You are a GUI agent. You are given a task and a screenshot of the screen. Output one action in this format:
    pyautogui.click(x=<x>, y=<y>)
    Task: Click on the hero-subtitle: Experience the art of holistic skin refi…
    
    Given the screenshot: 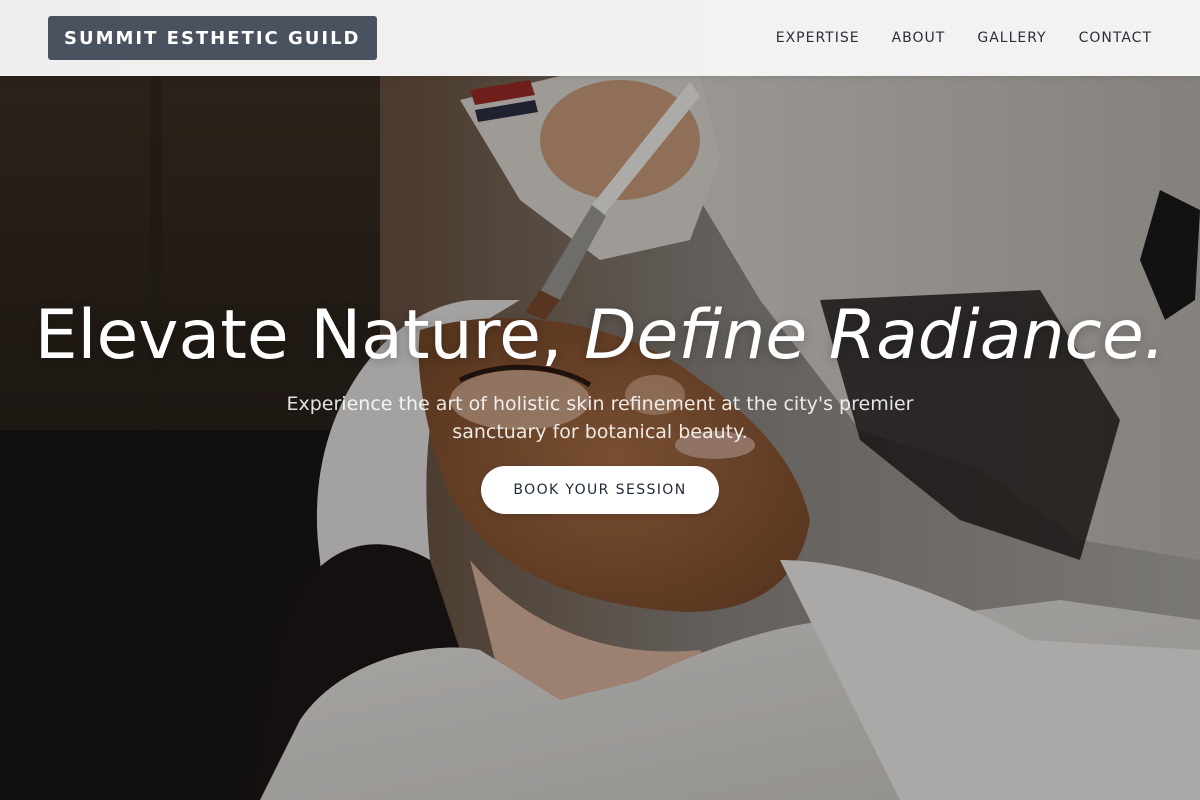 What is the action you would take?
    pyautogui.click(x=600, y=418)
    